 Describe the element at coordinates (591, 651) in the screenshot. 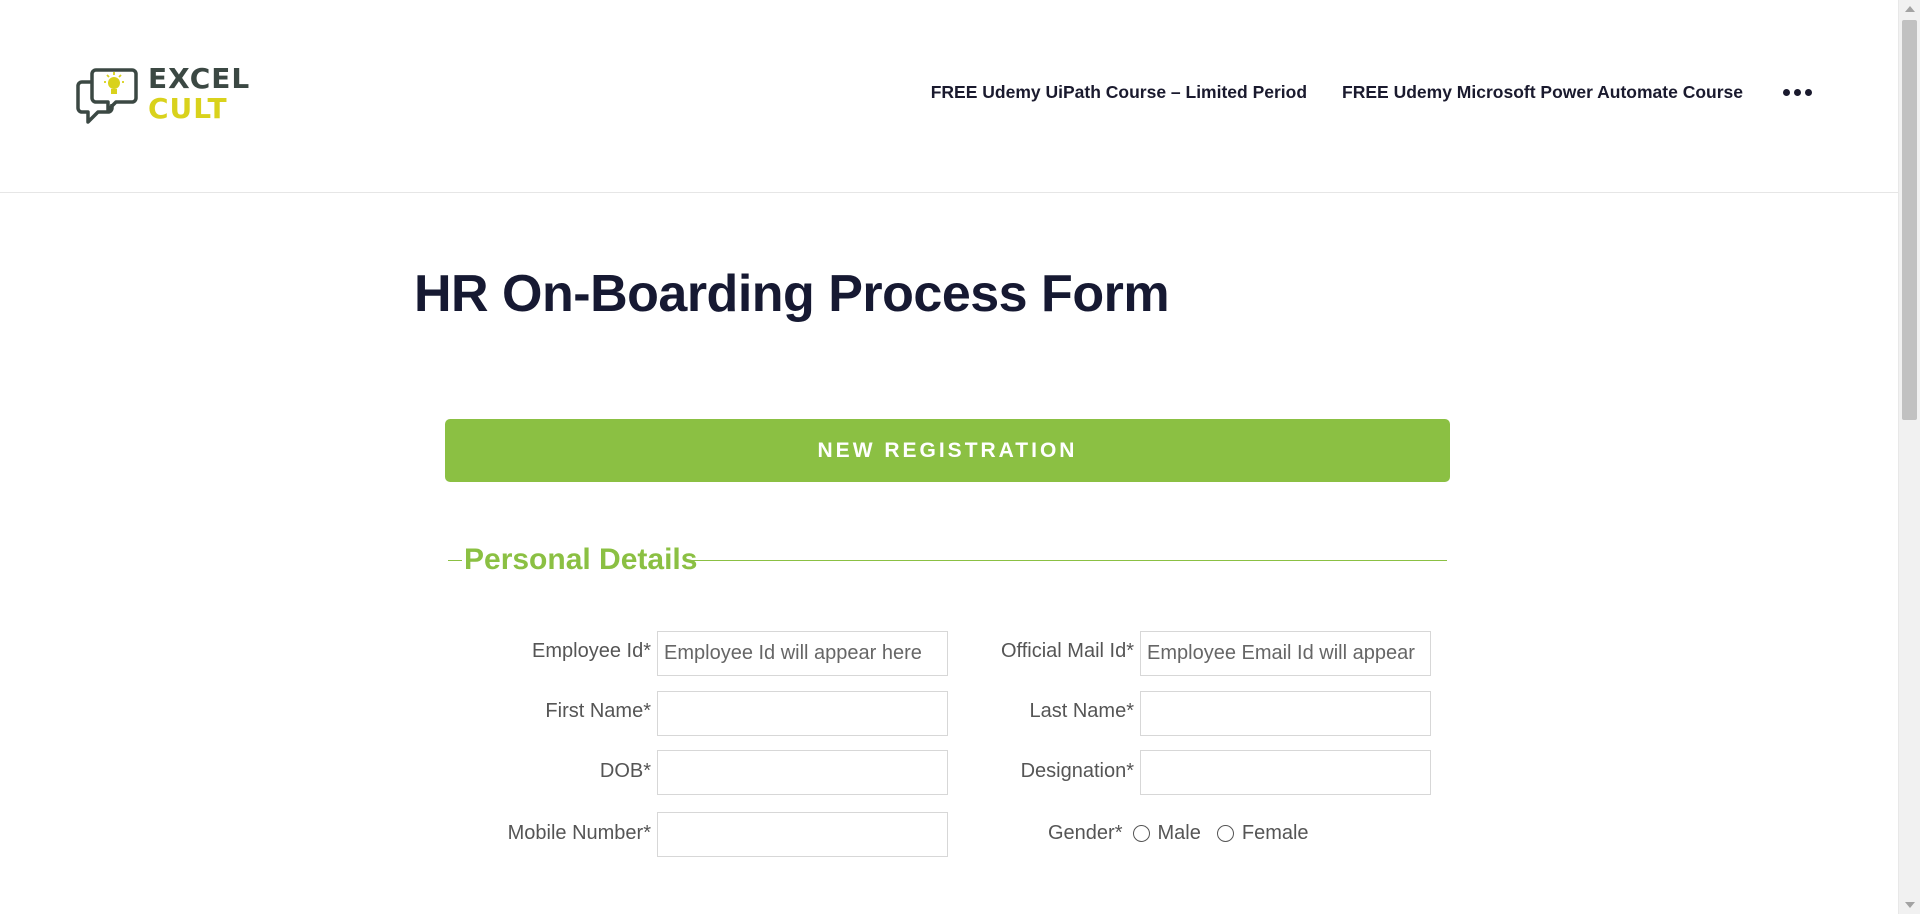

I see `employee-id-label: Employee Id*` at that location.